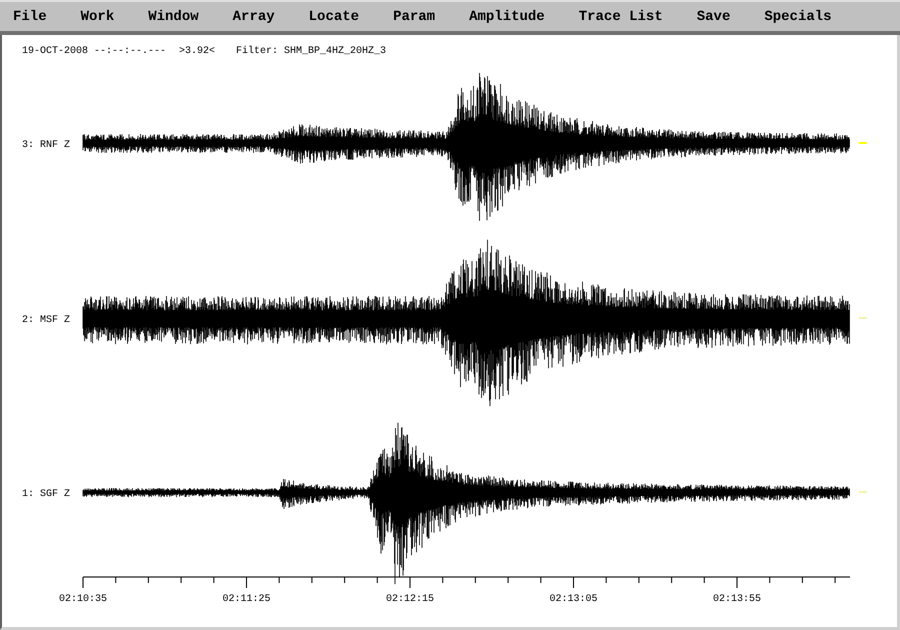 This screenshot has height=630, width=900. What do you see at coordinates (410, 599) in the screenshot?
I see `time-tick-label: 02:12:15` at bounding box center [410, 599].